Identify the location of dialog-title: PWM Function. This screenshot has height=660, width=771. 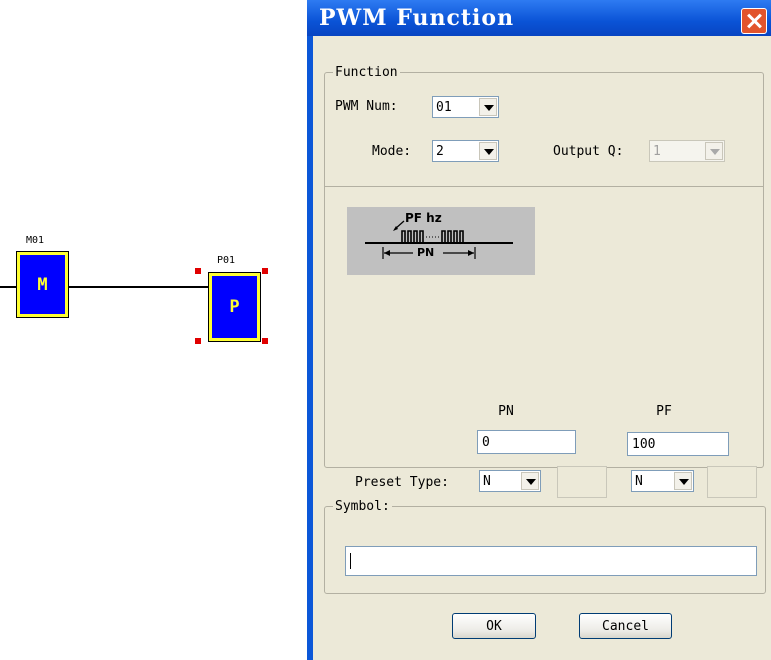
(417, 18).